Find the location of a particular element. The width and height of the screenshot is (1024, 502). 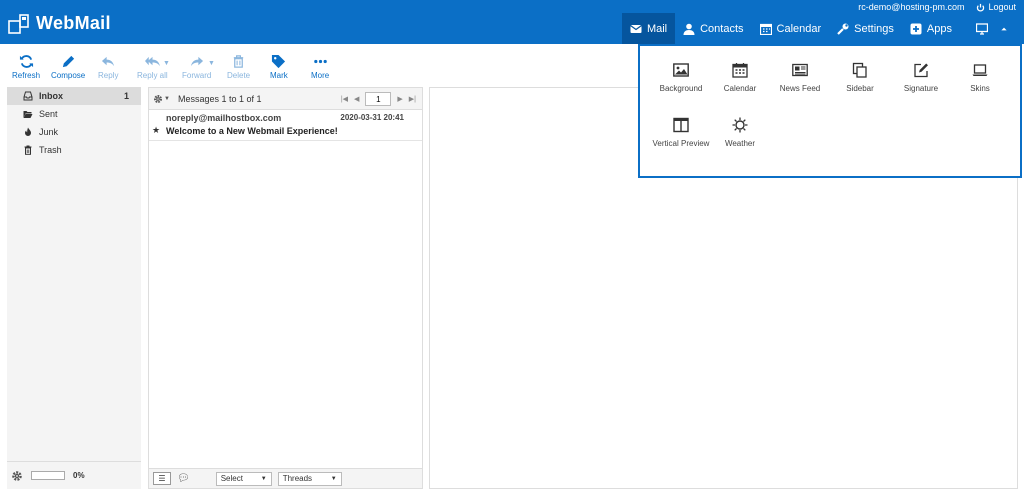

logout-link: Logout is located at coordinates (996, 7).